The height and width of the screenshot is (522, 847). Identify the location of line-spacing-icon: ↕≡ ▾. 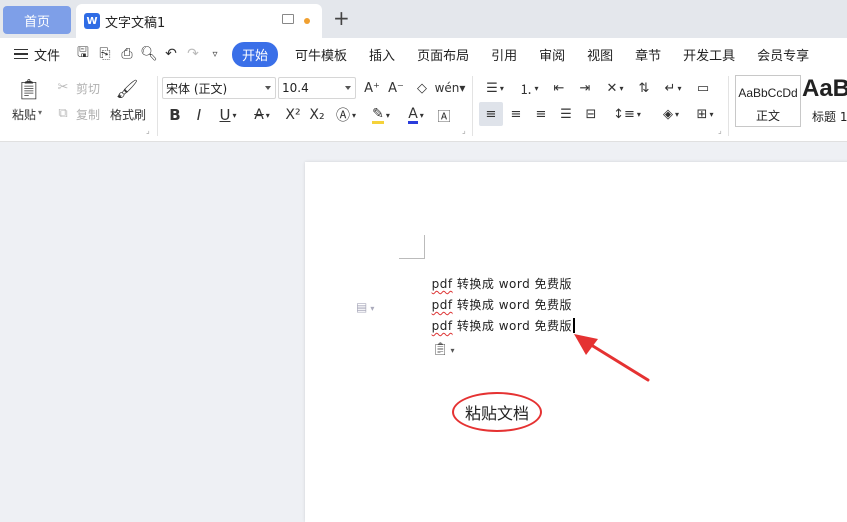
(627, 114).